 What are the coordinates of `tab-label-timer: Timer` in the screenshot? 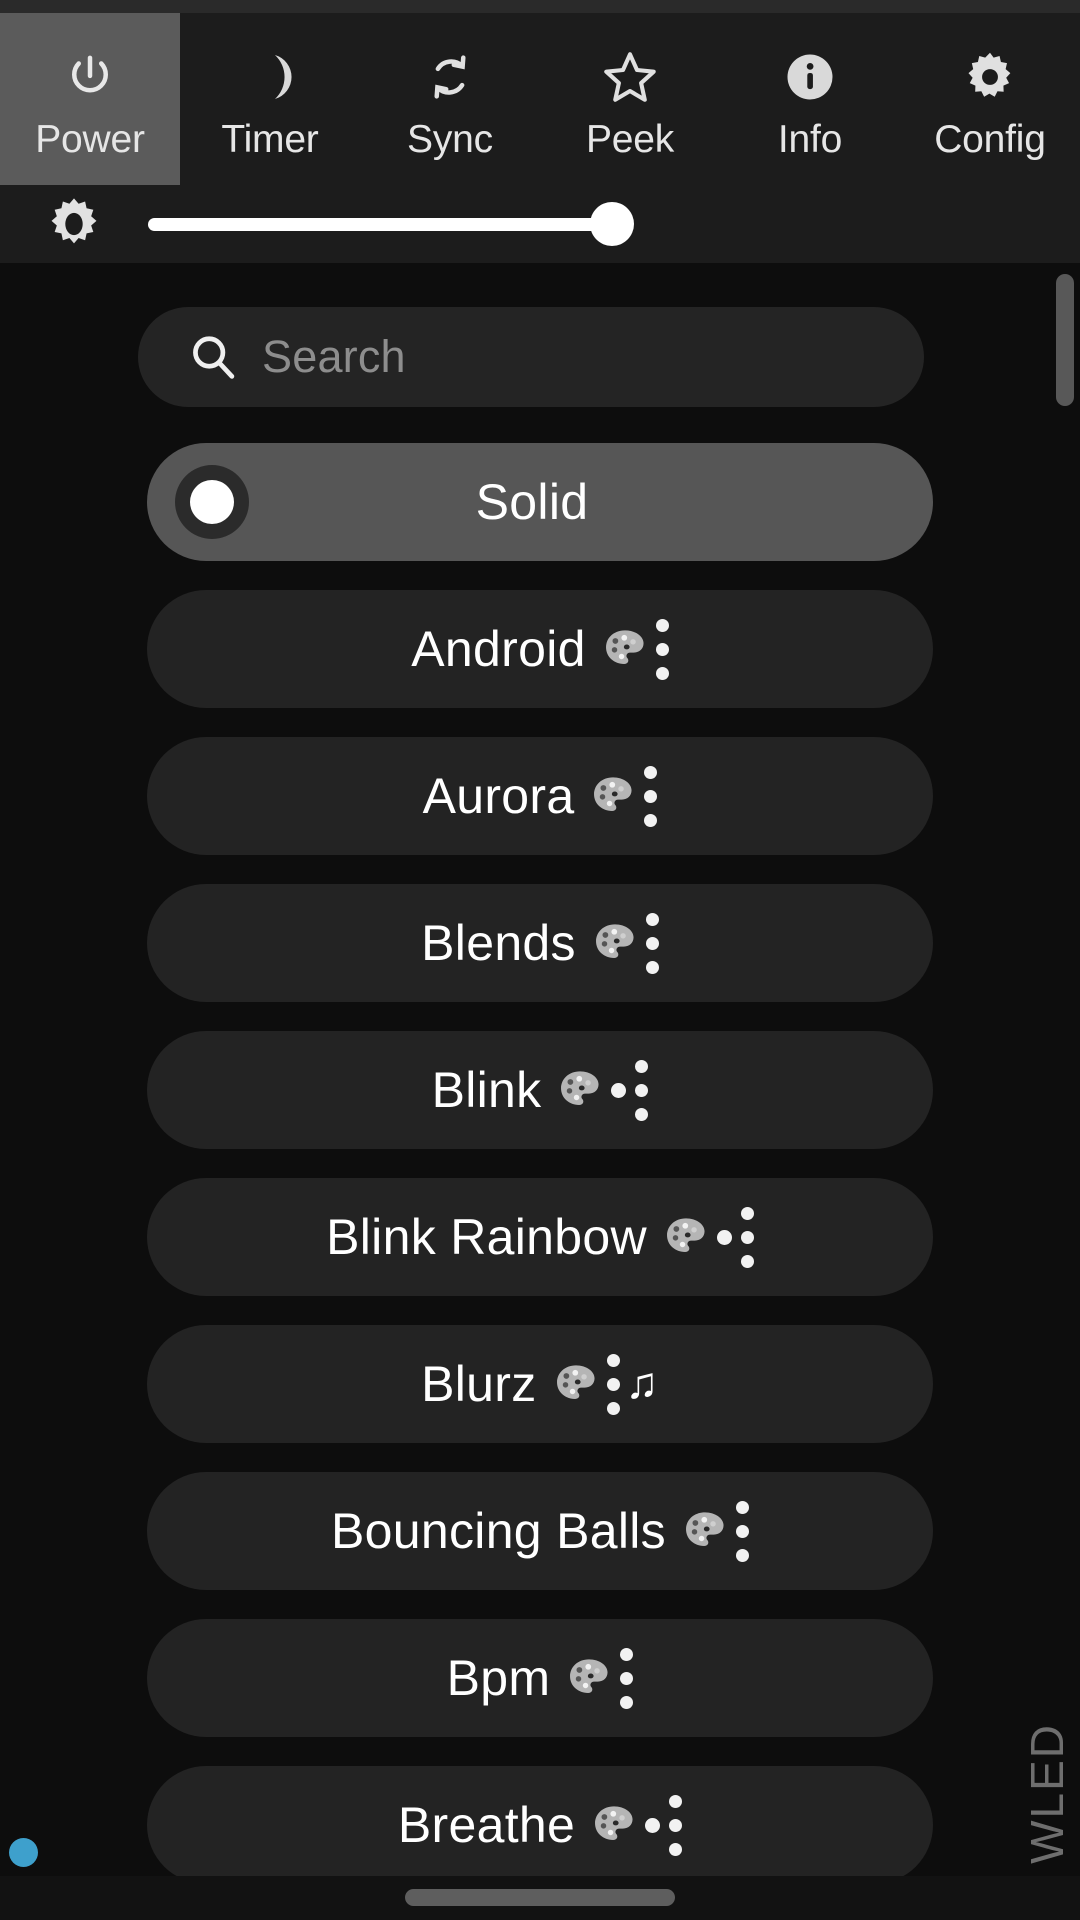 It's located at (270, 139).